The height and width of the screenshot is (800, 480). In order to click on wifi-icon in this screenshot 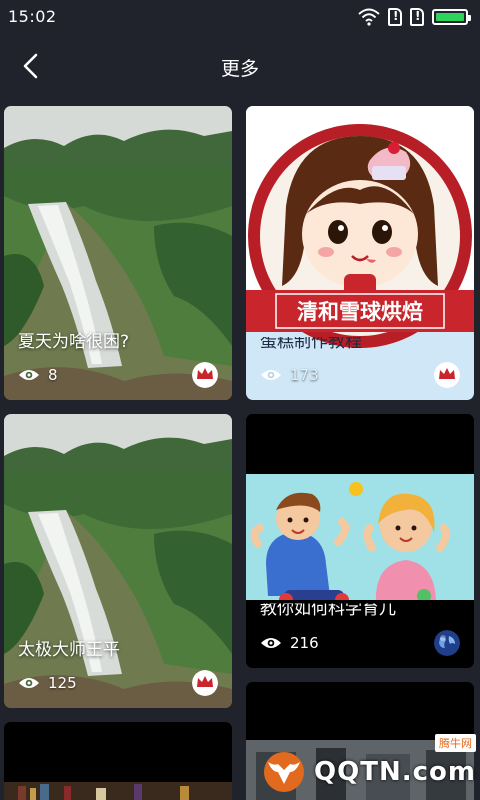, I will do `click(369, 17)`.